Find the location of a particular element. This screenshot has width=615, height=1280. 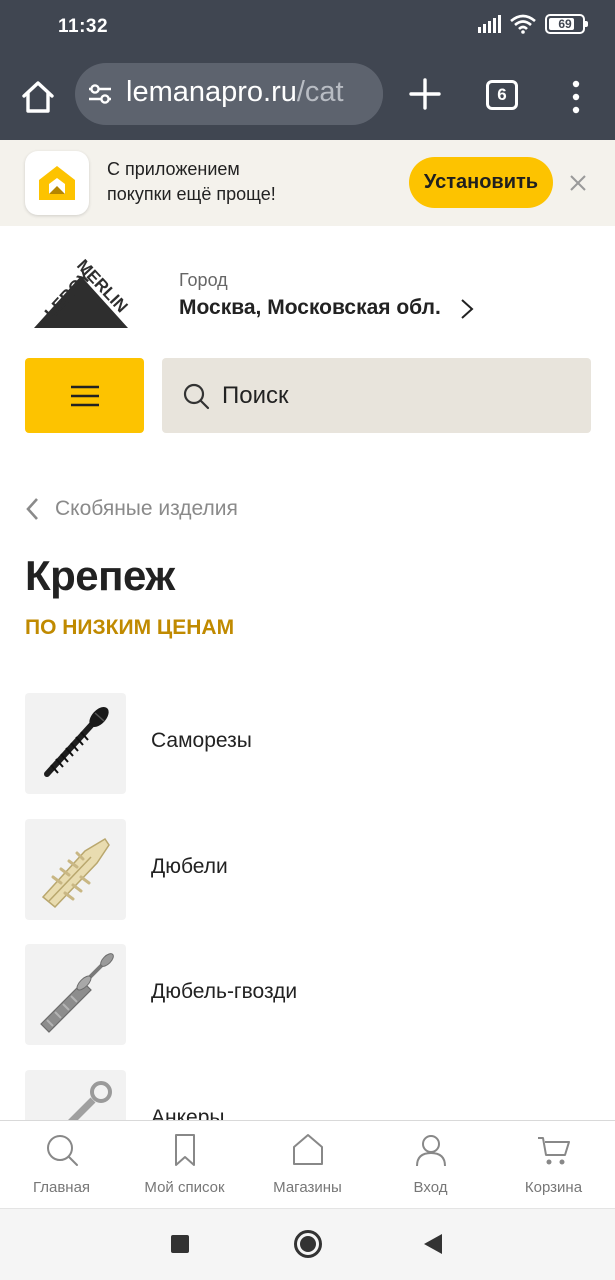

url-text: lemanapro.ru/cat is located at coordinates (235, 92).